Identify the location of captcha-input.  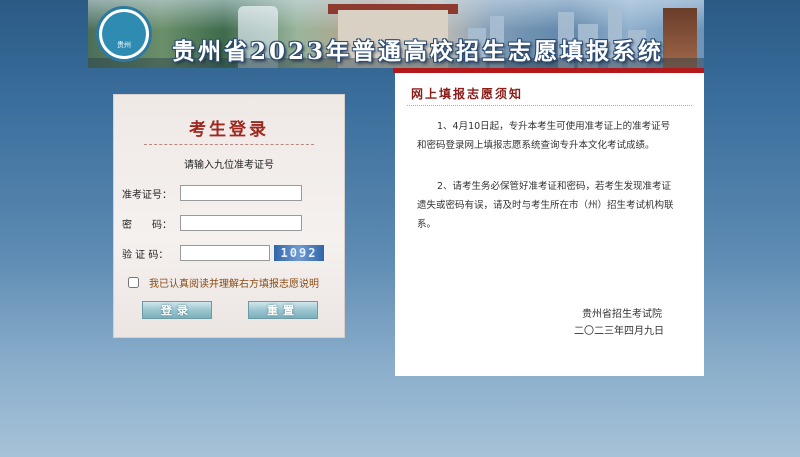
(225, 253).